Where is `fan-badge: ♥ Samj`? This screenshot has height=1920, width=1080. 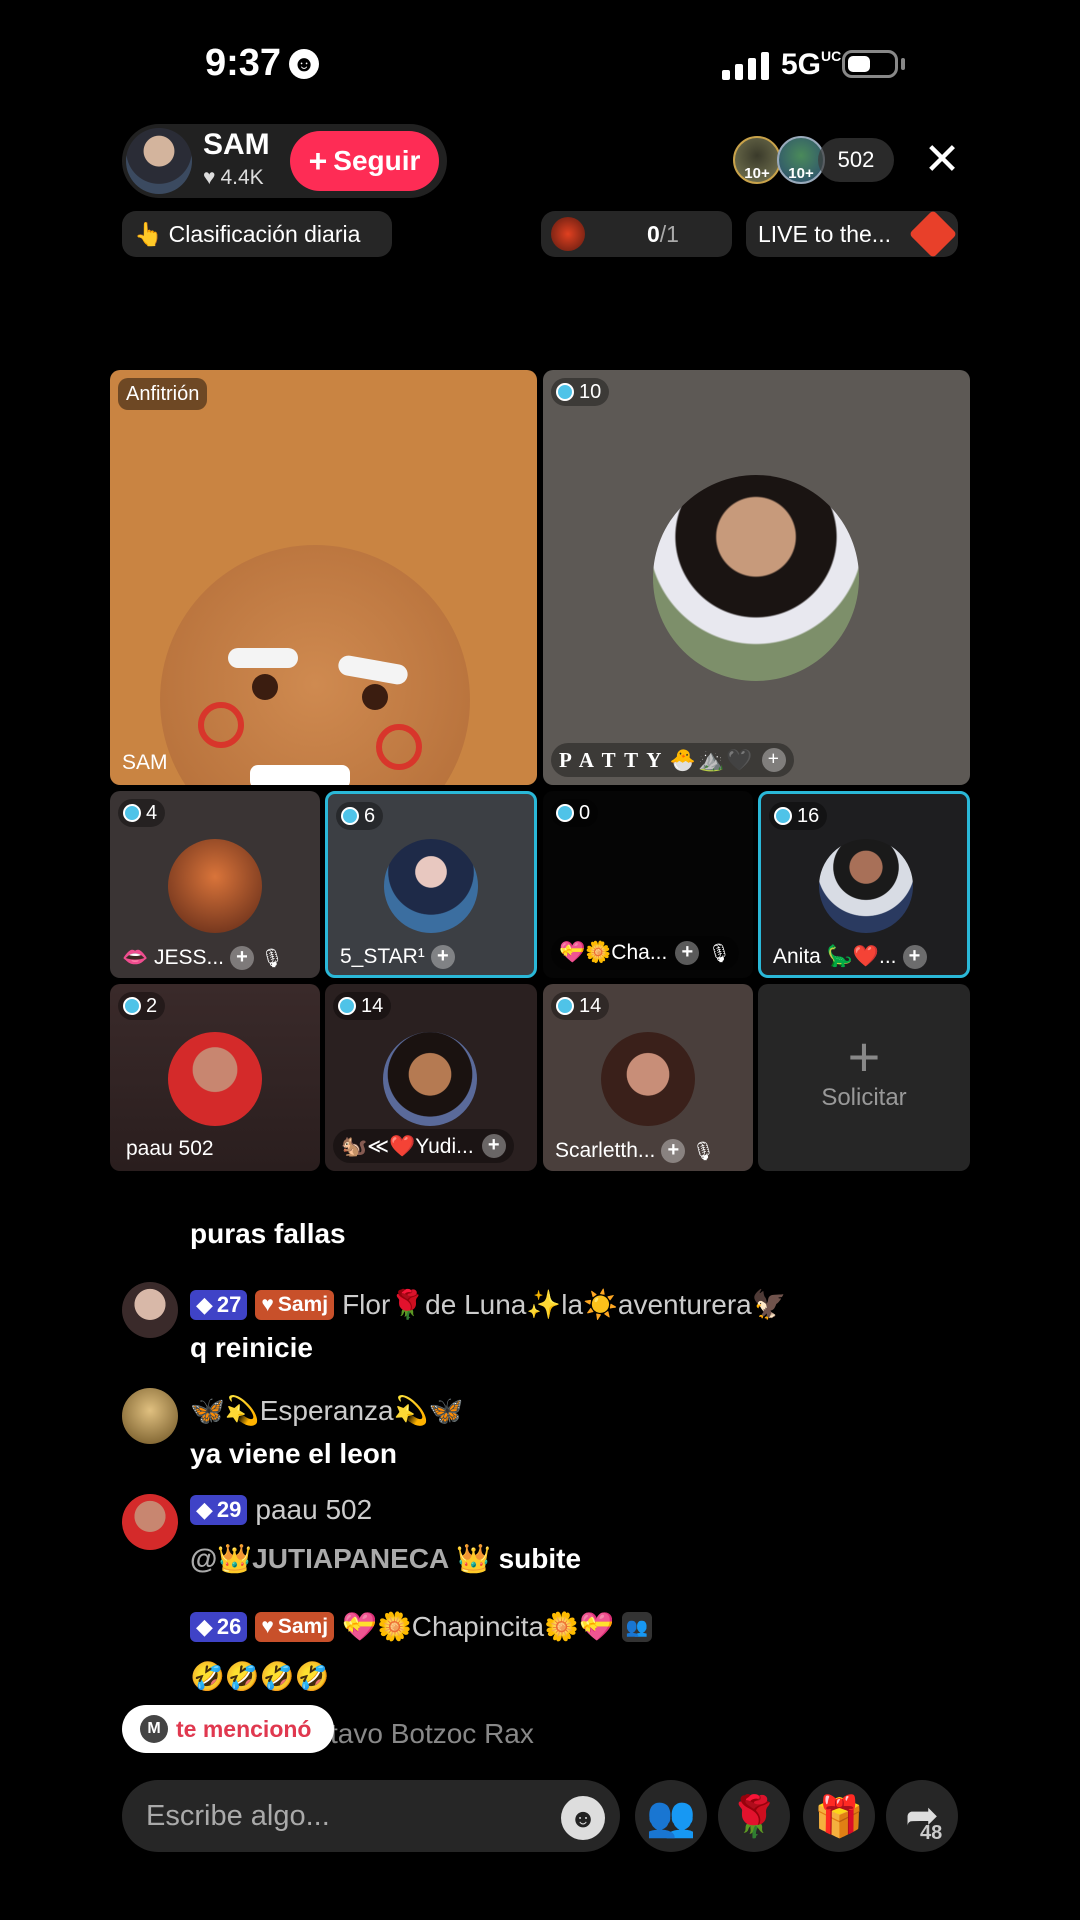 fan-badge: ♥ Samj is located at coordinates (295, 1304).